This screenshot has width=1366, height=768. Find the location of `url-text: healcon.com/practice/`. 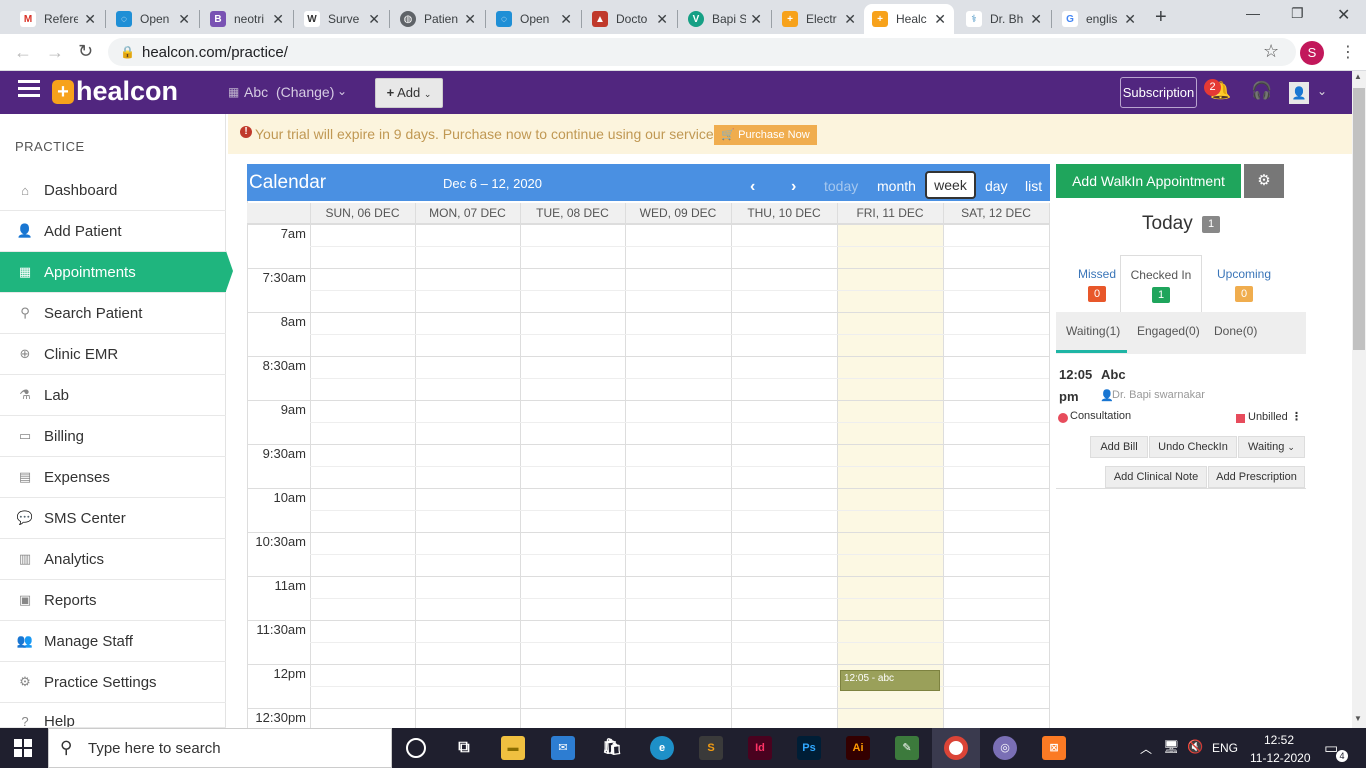

url-text: healcon.com/practice/ is located at coordinates (215, 52).